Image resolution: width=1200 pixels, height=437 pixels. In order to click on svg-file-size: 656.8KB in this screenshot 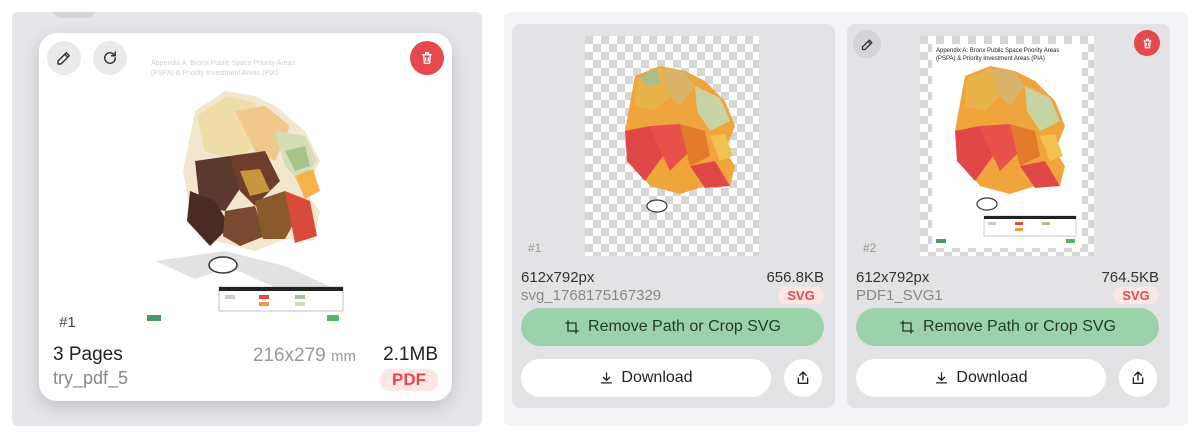, I will do `click(795, 277)`.